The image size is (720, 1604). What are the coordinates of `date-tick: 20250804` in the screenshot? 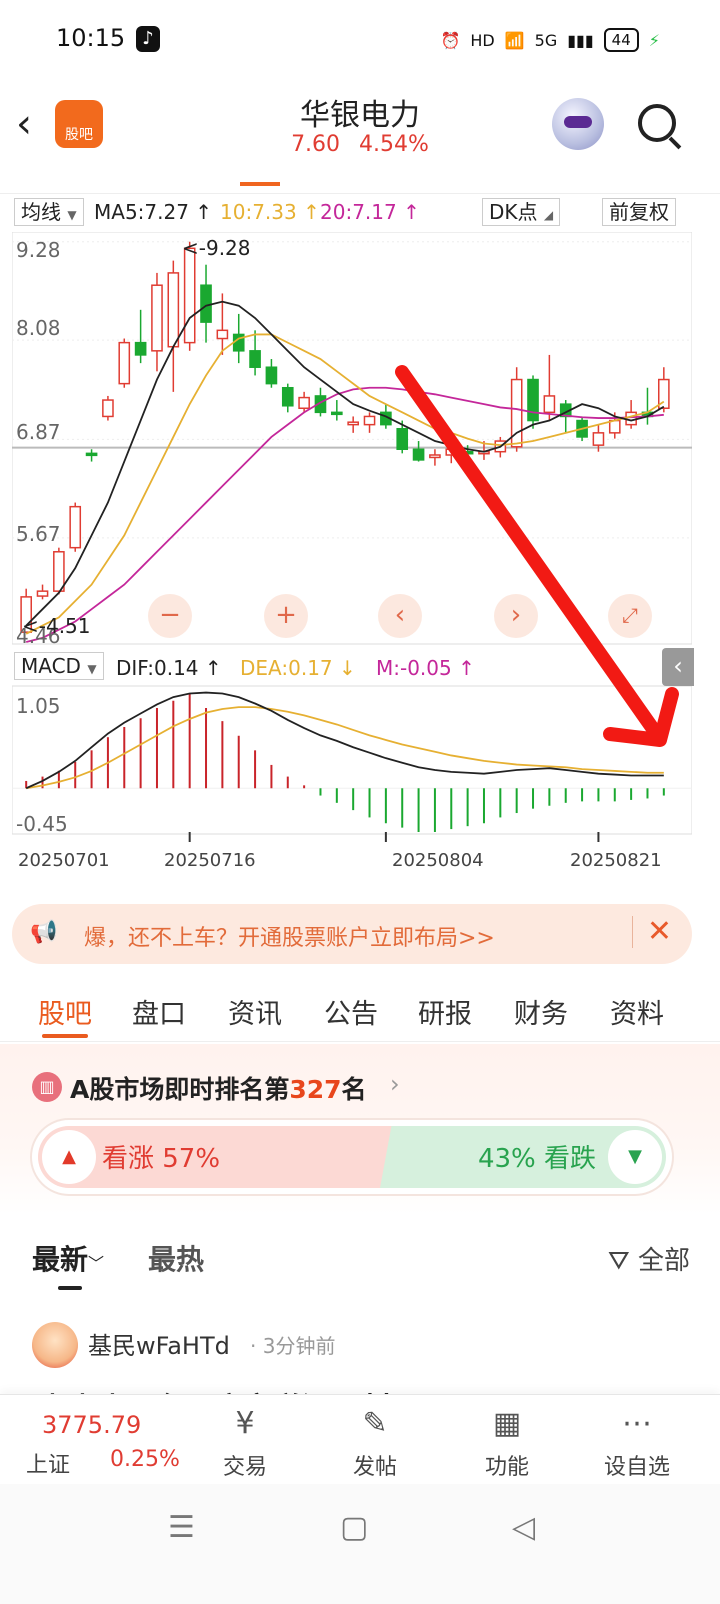 It's located at (438, 860).